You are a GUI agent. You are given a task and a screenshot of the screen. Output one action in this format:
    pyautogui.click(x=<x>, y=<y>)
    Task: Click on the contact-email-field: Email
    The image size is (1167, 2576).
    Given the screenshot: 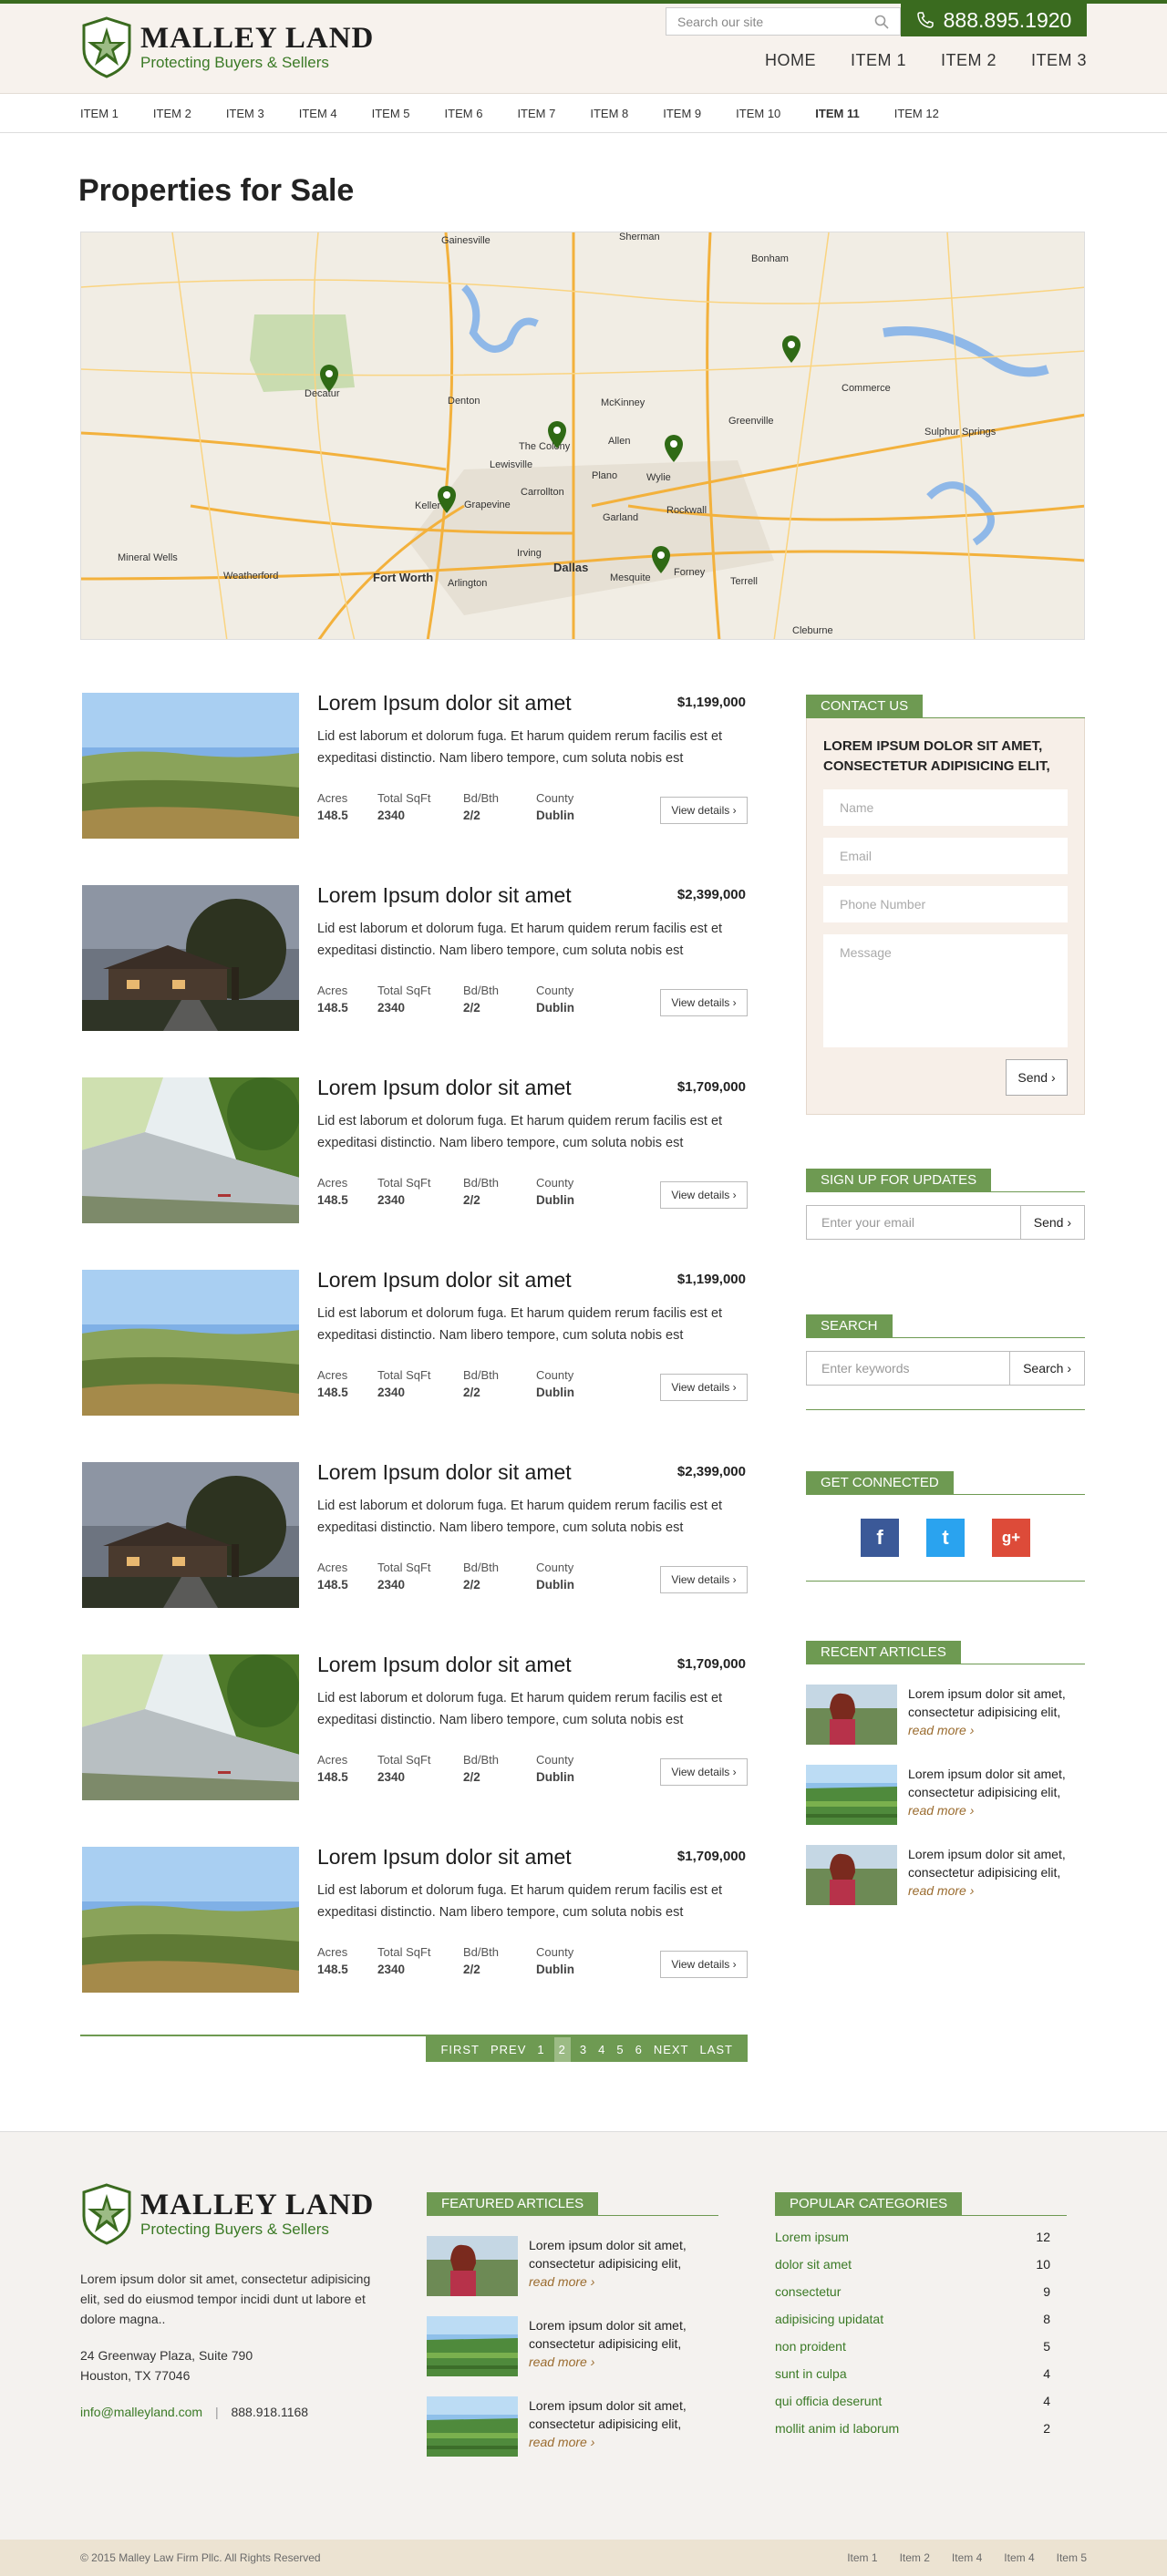 What is the action you would take?
    pyautogui.click(x=946, y=856)
    